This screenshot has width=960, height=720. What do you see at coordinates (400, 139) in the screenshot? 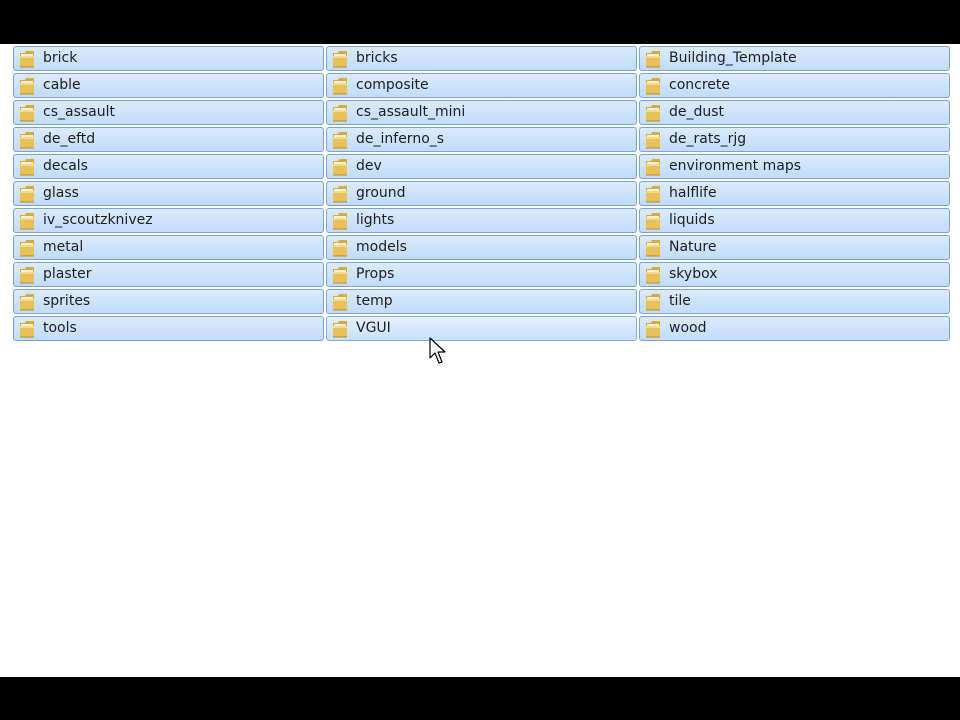
I see `folder-label: de_inferno_s` at bounding box center [400, 139].